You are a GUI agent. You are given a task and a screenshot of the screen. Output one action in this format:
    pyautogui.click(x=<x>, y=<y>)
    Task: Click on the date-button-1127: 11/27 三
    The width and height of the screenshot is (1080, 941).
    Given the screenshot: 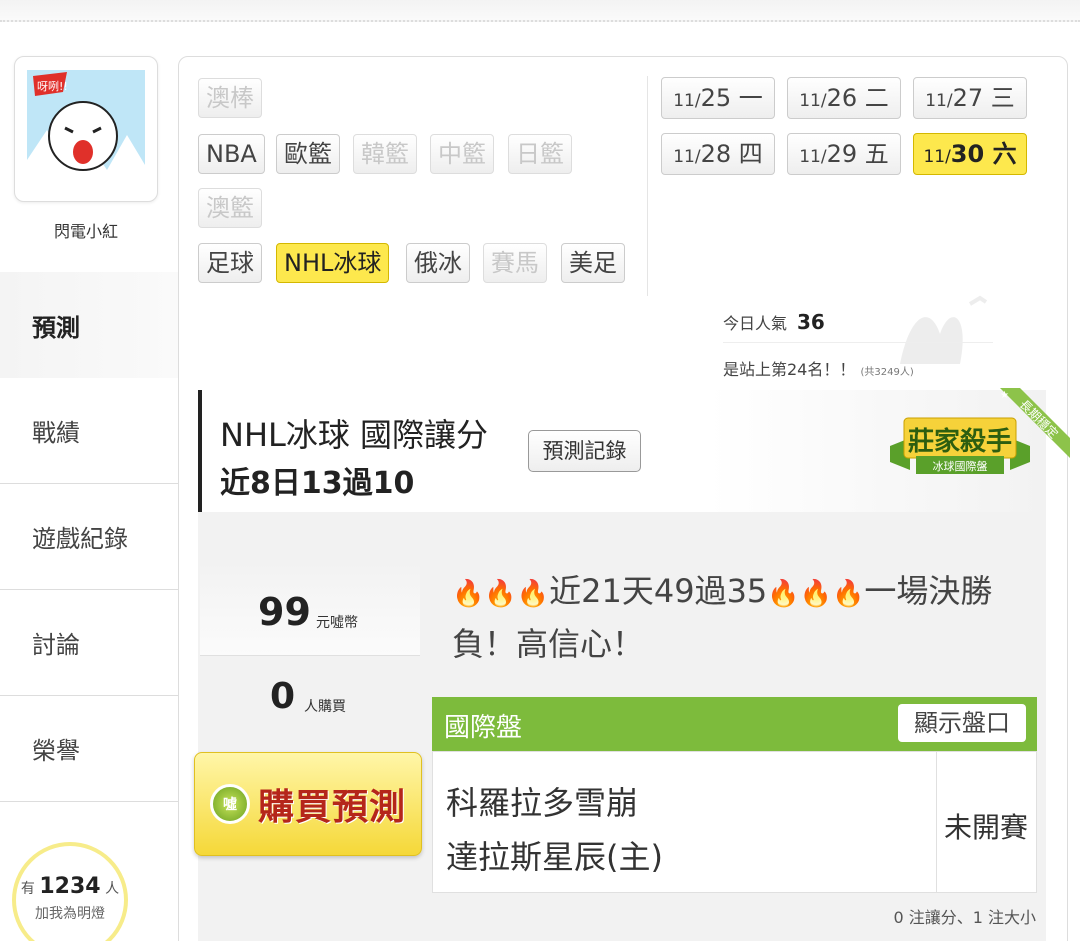 What is the action you would take?
    pyautogui.click(x=970, y=98)
    